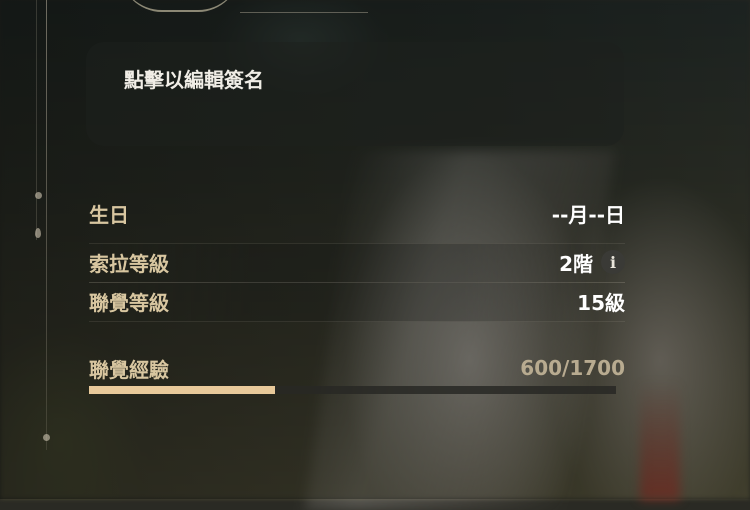 The width and height of the screenshot is (750, 510). What do you see at coordinates (355, 94) in the screenshot?
I see `signature-box: 點擊以編輯簽名` at bounding box center [355, 94].